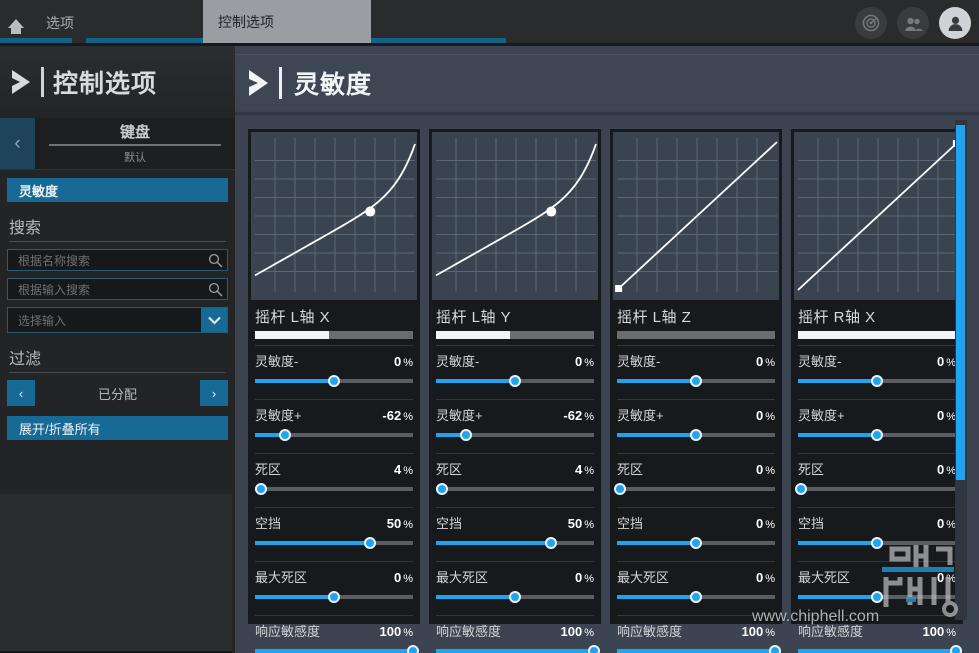  I want to click on sidebar-header: 控制选项, so click(117, 82).